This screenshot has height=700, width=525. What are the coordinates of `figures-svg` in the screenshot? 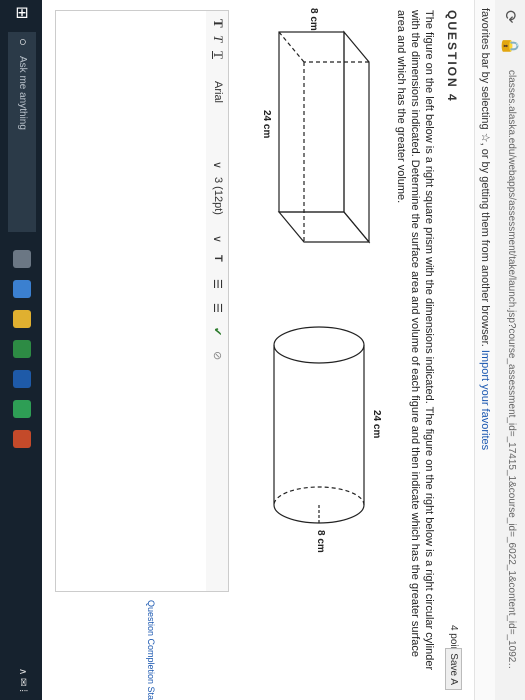 It's located at (322, 277).